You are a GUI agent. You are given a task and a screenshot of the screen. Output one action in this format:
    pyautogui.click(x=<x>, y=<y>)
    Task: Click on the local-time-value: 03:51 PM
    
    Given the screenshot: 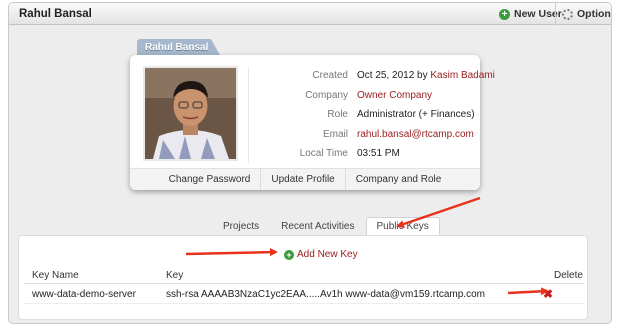 What is the action you would take?
    pyautogui.click(x=378, y=153)
    